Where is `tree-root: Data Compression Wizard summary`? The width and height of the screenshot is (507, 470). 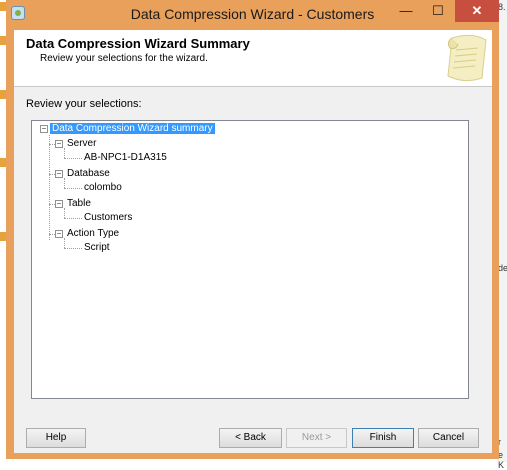 tree-root: Data Compression Wizard summary is located at coordinates (132, 128).